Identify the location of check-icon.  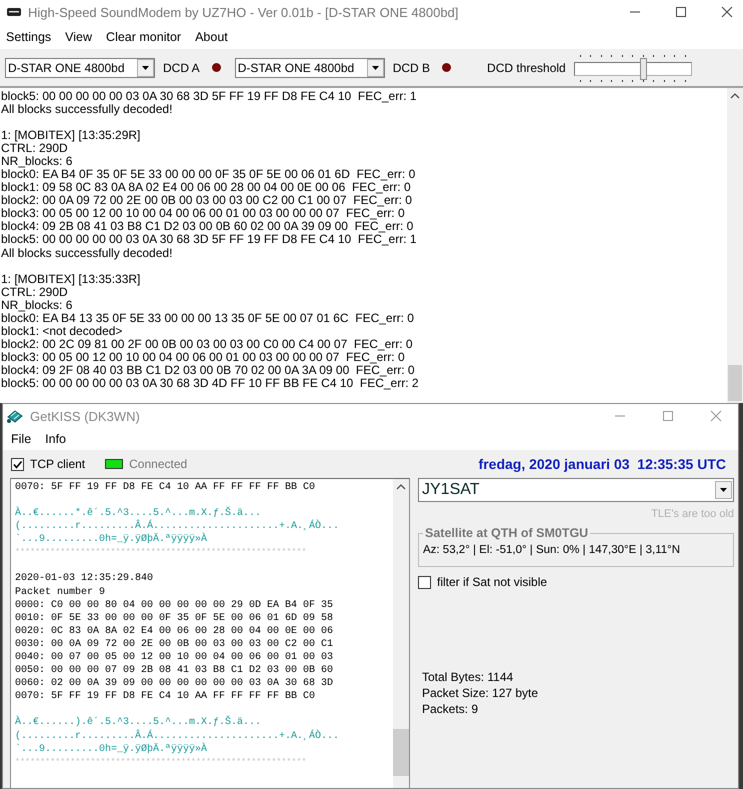
(17, 464).